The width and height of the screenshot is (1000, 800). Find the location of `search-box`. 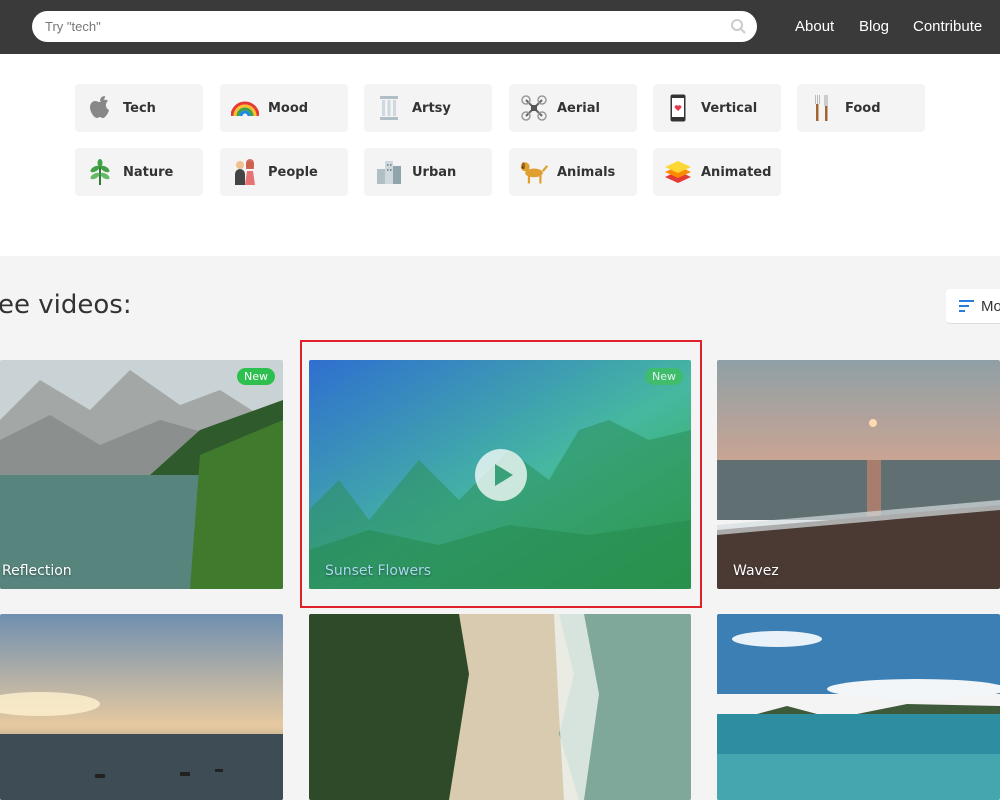

search-box is located at coordinates (394, 26).